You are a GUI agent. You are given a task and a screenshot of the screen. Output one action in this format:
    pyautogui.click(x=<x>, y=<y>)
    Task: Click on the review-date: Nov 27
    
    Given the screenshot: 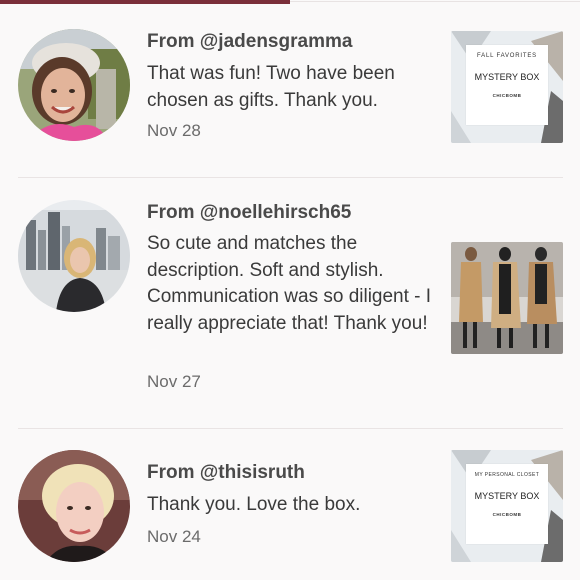 What is the action you would take?
    pyautogui.click(x=174, y=381)
    